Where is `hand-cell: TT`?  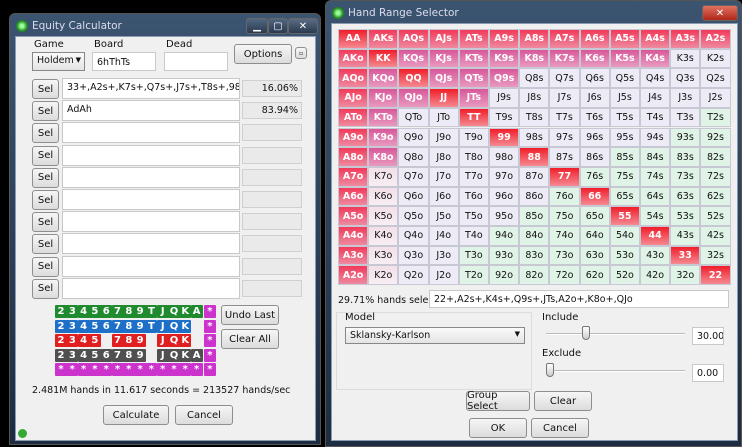
hand-cell: TT is located at coordinates (473, 117).